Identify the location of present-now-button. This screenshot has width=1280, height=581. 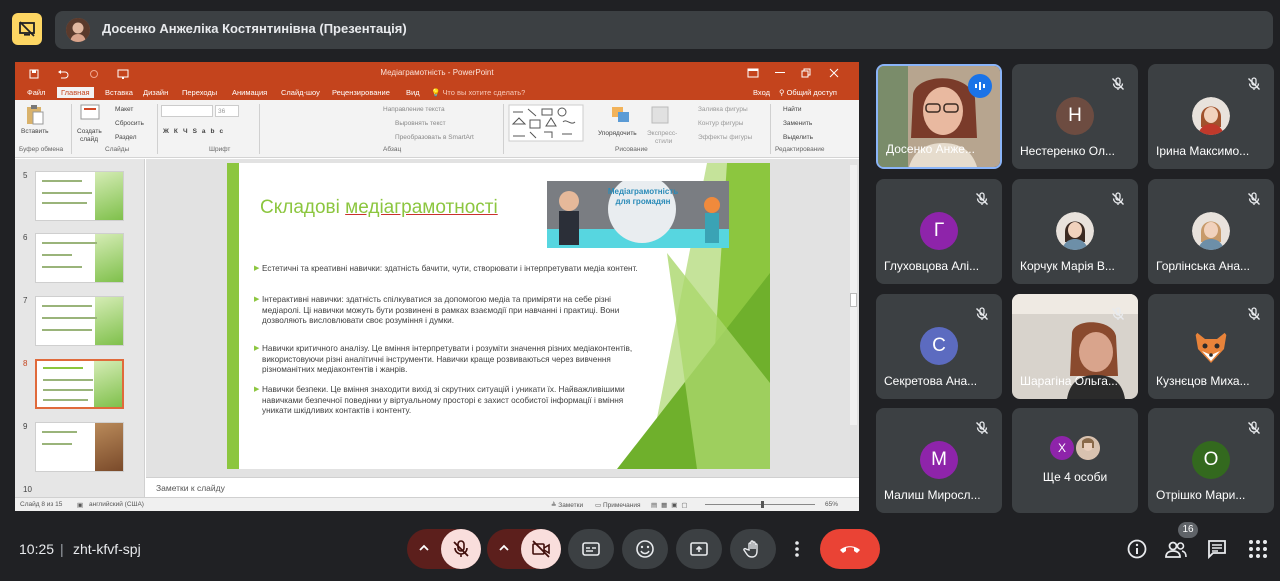
(699, 549).